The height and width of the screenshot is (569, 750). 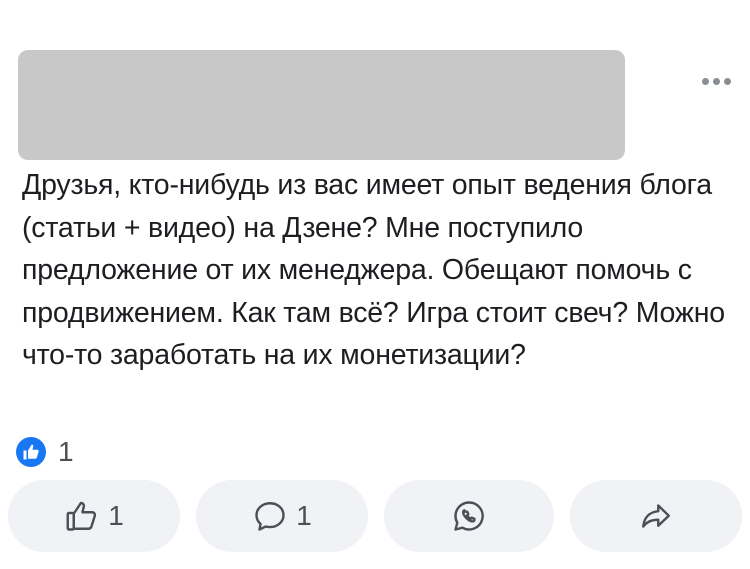 What do you see at coordinates (31, 452) in the screenshot?
I see `like-reaction-icon` at bounding box center [31, 452].